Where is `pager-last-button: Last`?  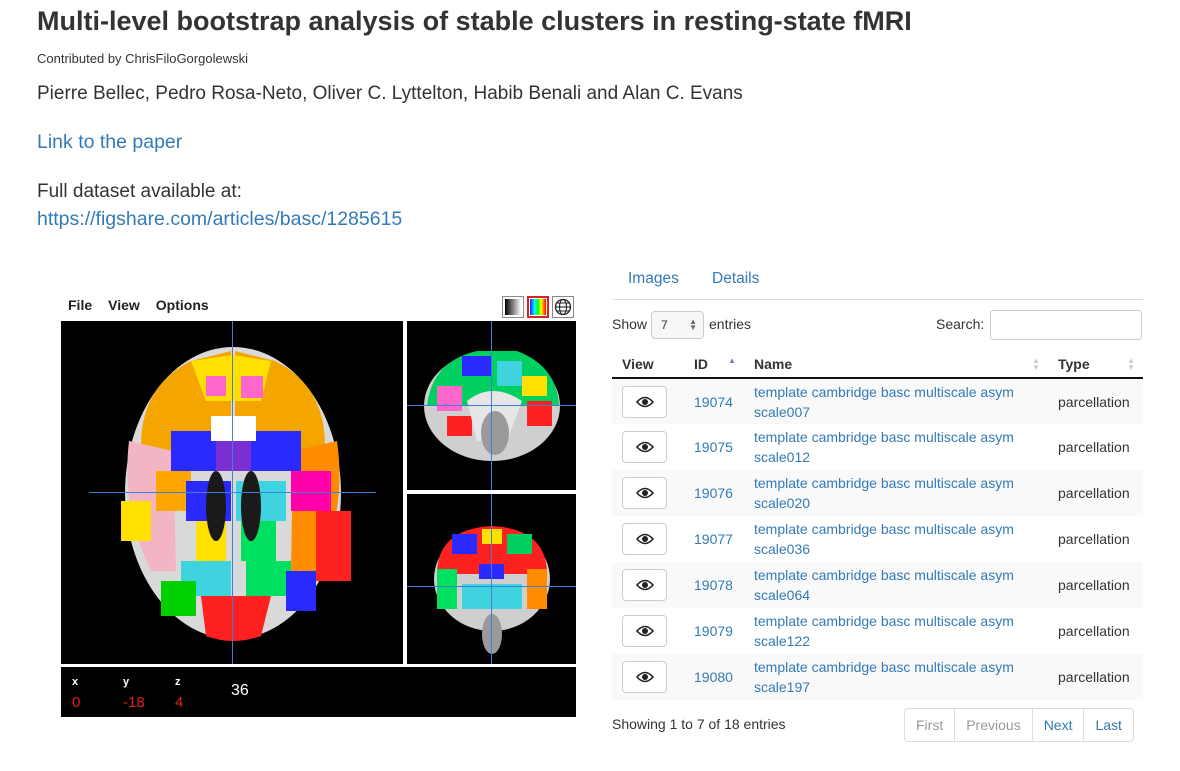
pager-last-button: Last is located at coordinates (1107, 725).